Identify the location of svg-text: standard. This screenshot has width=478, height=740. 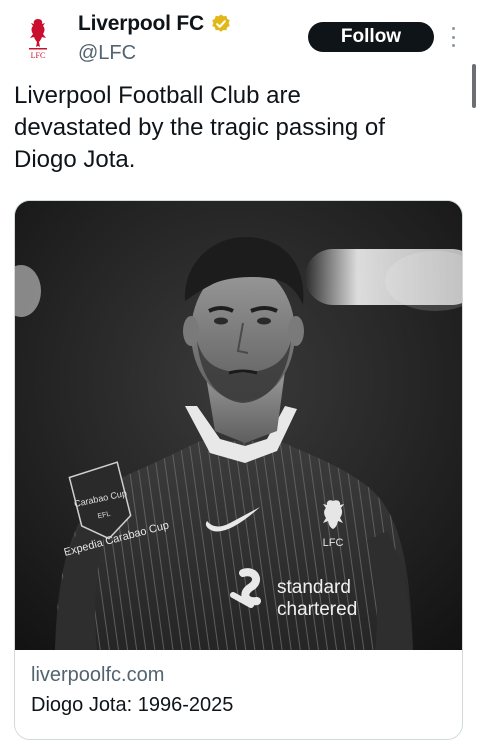
(314, 587).